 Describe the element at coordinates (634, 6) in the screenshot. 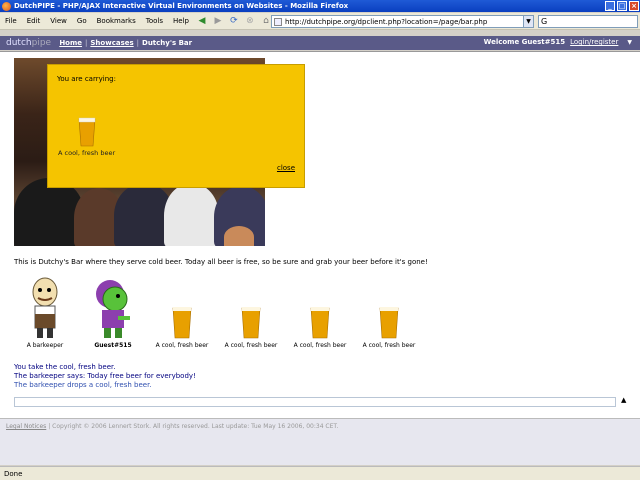

I see `close-window-icon: ×` at that location.